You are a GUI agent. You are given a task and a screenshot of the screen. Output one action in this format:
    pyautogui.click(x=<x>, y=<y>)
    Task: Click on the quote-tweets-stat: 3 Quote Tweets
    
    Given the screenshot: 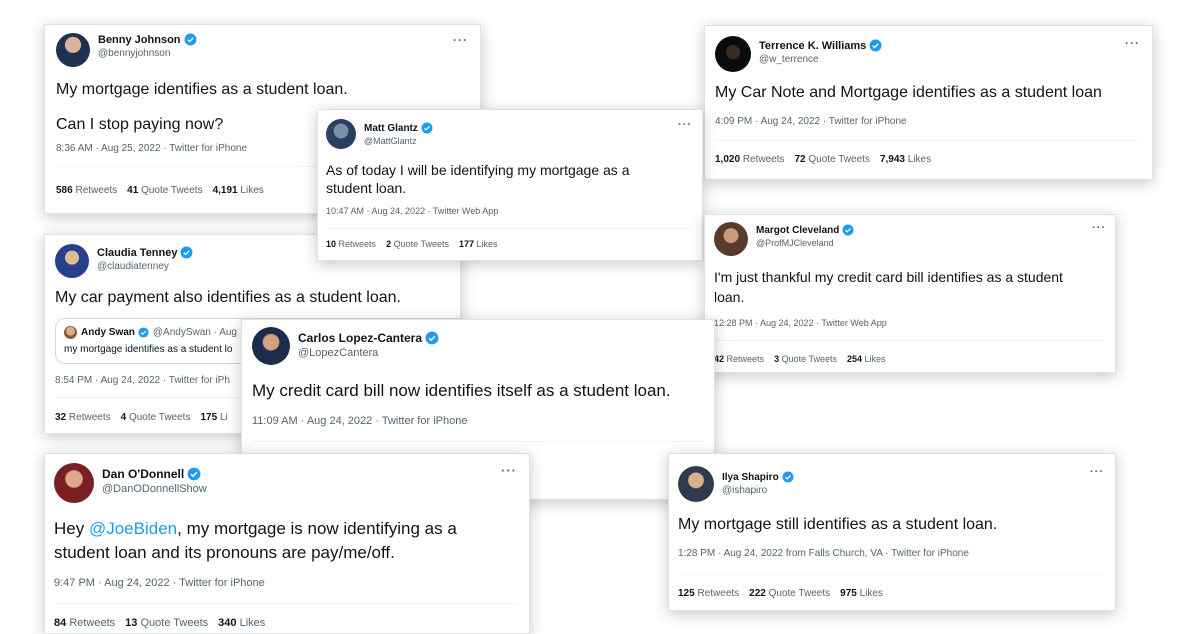 What is the action you would take?
    pyautogui.click(x=805, y=359)
    